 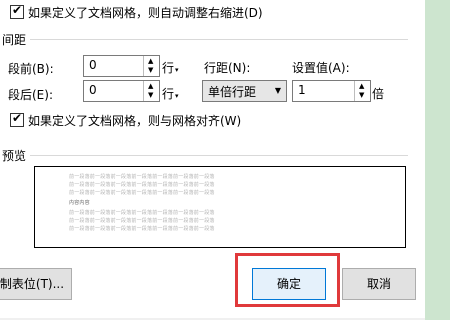 I want to click on line-spacing-select: 单倍行距 ▼, so click(x=244, y=91).